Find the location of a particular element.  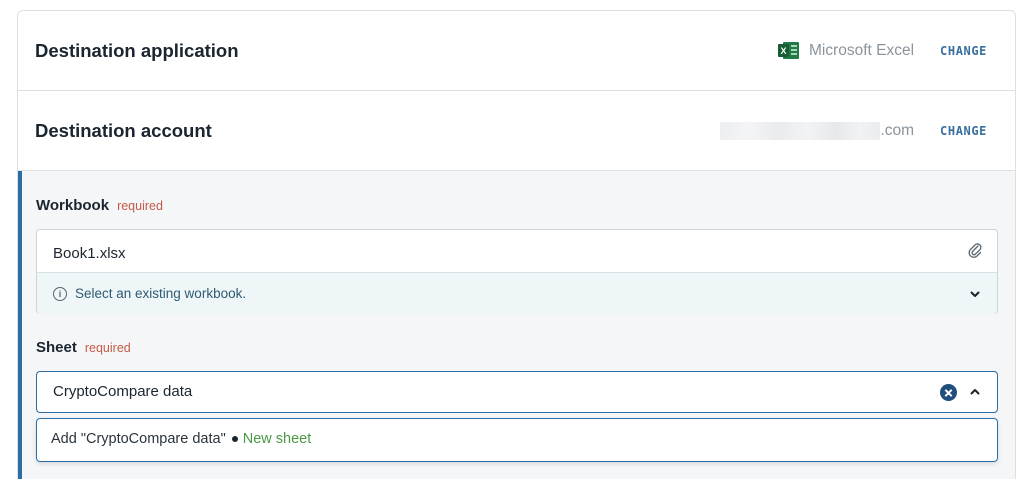

workbook-label: Workbook required is located at coordinates (99, 205).